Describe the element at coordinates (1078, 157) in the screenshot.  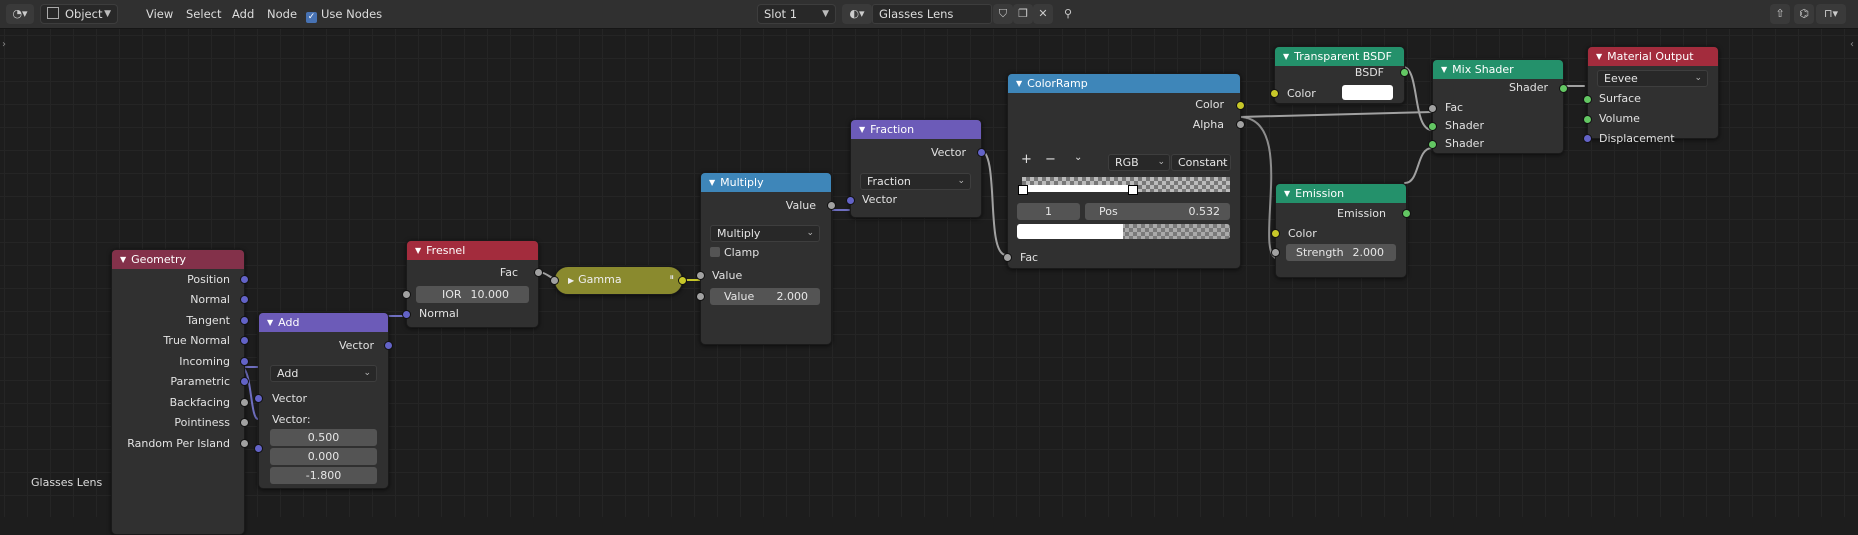
I see `ramp-menu-icon: ⌄` at that location.